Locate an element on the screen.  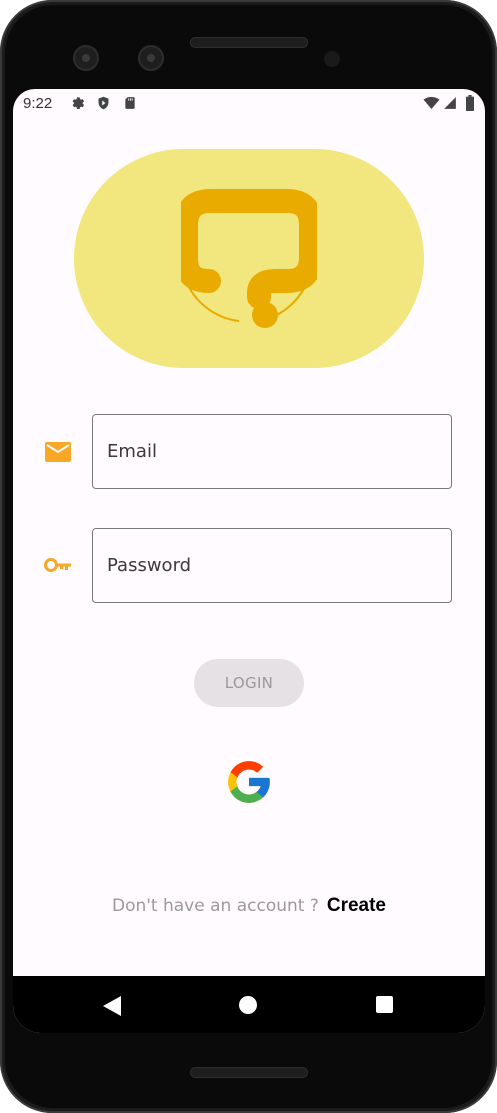
logo-mark-icon is located at coordinates (249, 258).